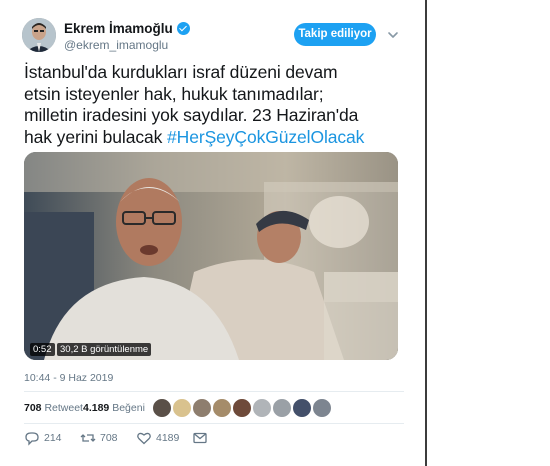 The width and height of the screenshot is (550, 466). What do you see at coordinates (63, 408) in the screenshot?
I see `retweet-label: Retweet` at bounding box center [63, 408].